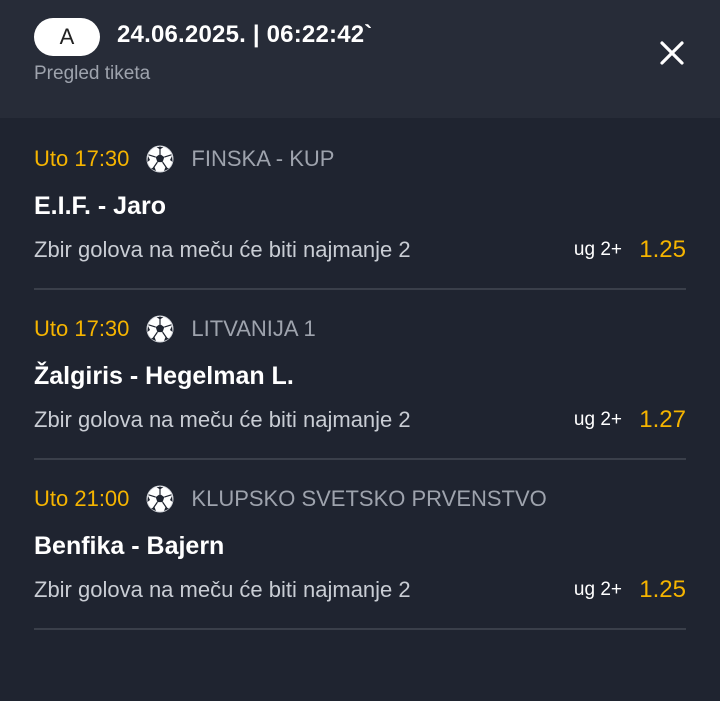 Image resolution: width=720 pixels, height=701 pixels. What do you see at coordinates (164, 376) in the screenshot?
I see `match-teams: Žalgiris - Hegelman L.` at bounding box center [164, 376].